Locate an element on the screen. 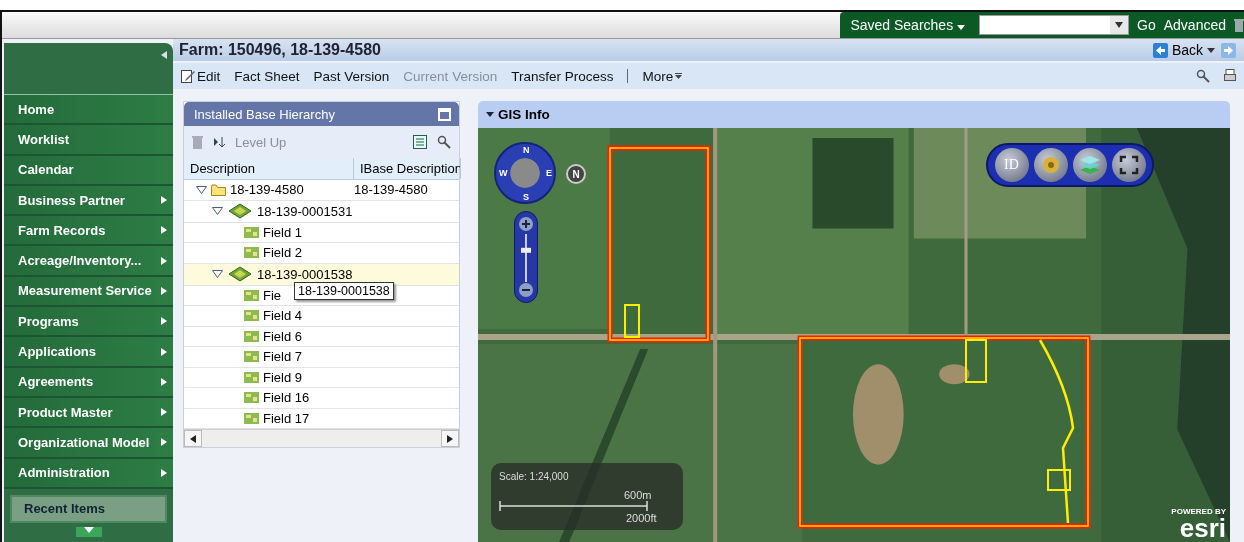 Image resolution: width=1244 pixels, height=542 pixels. sidebar-item: Worklist is located at coordinates (88, 140).